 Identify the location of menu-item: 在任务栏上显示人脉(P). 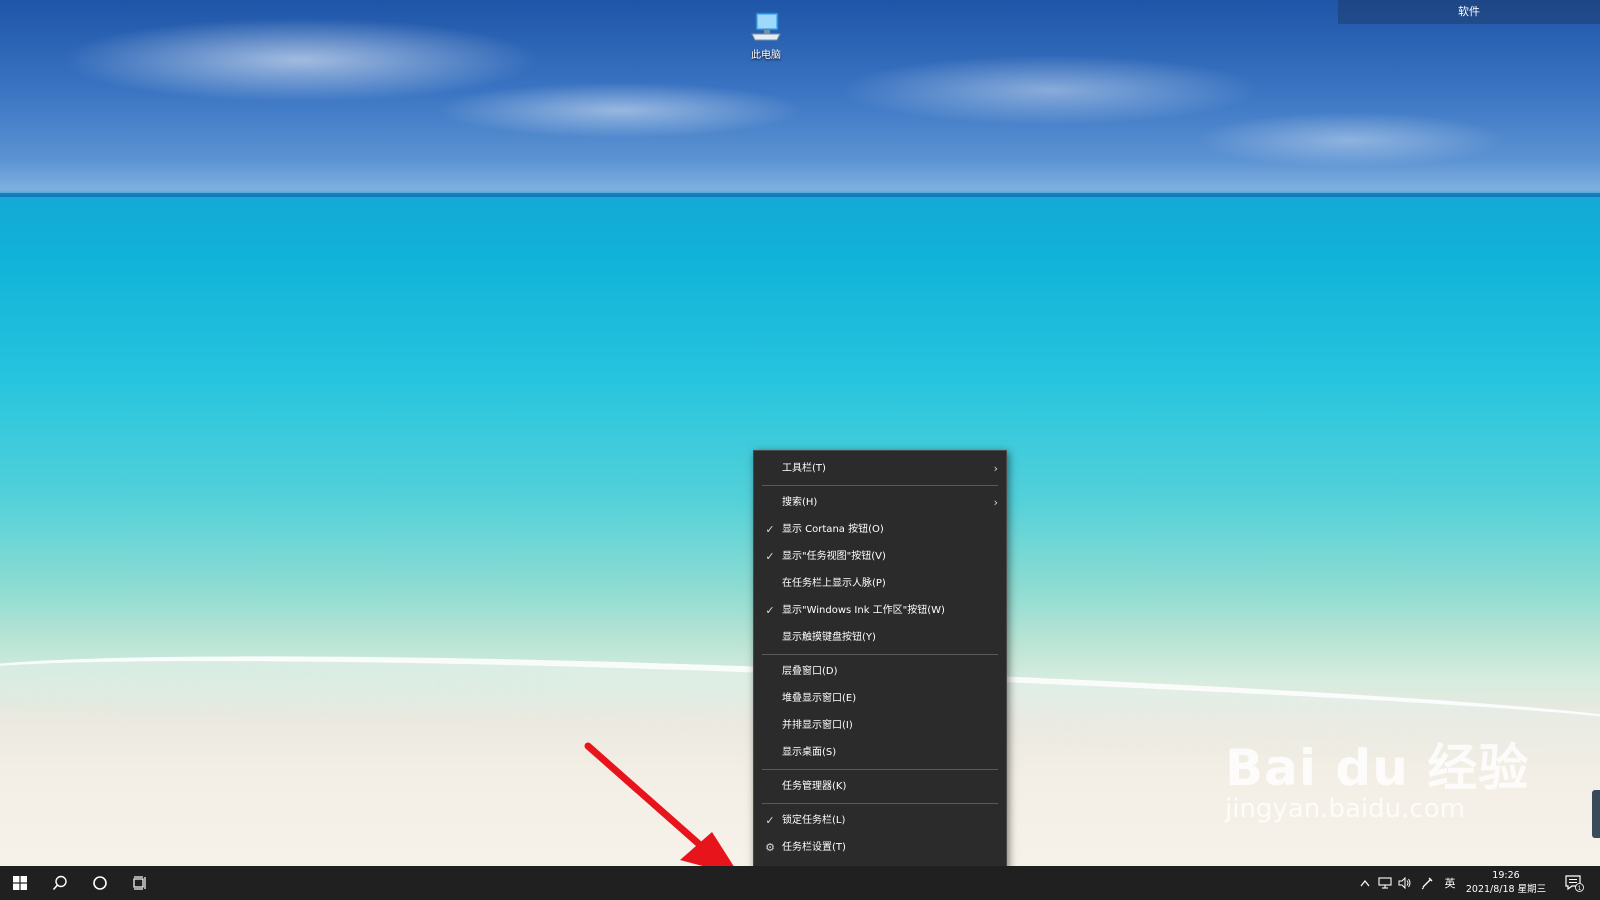
(880, 583).